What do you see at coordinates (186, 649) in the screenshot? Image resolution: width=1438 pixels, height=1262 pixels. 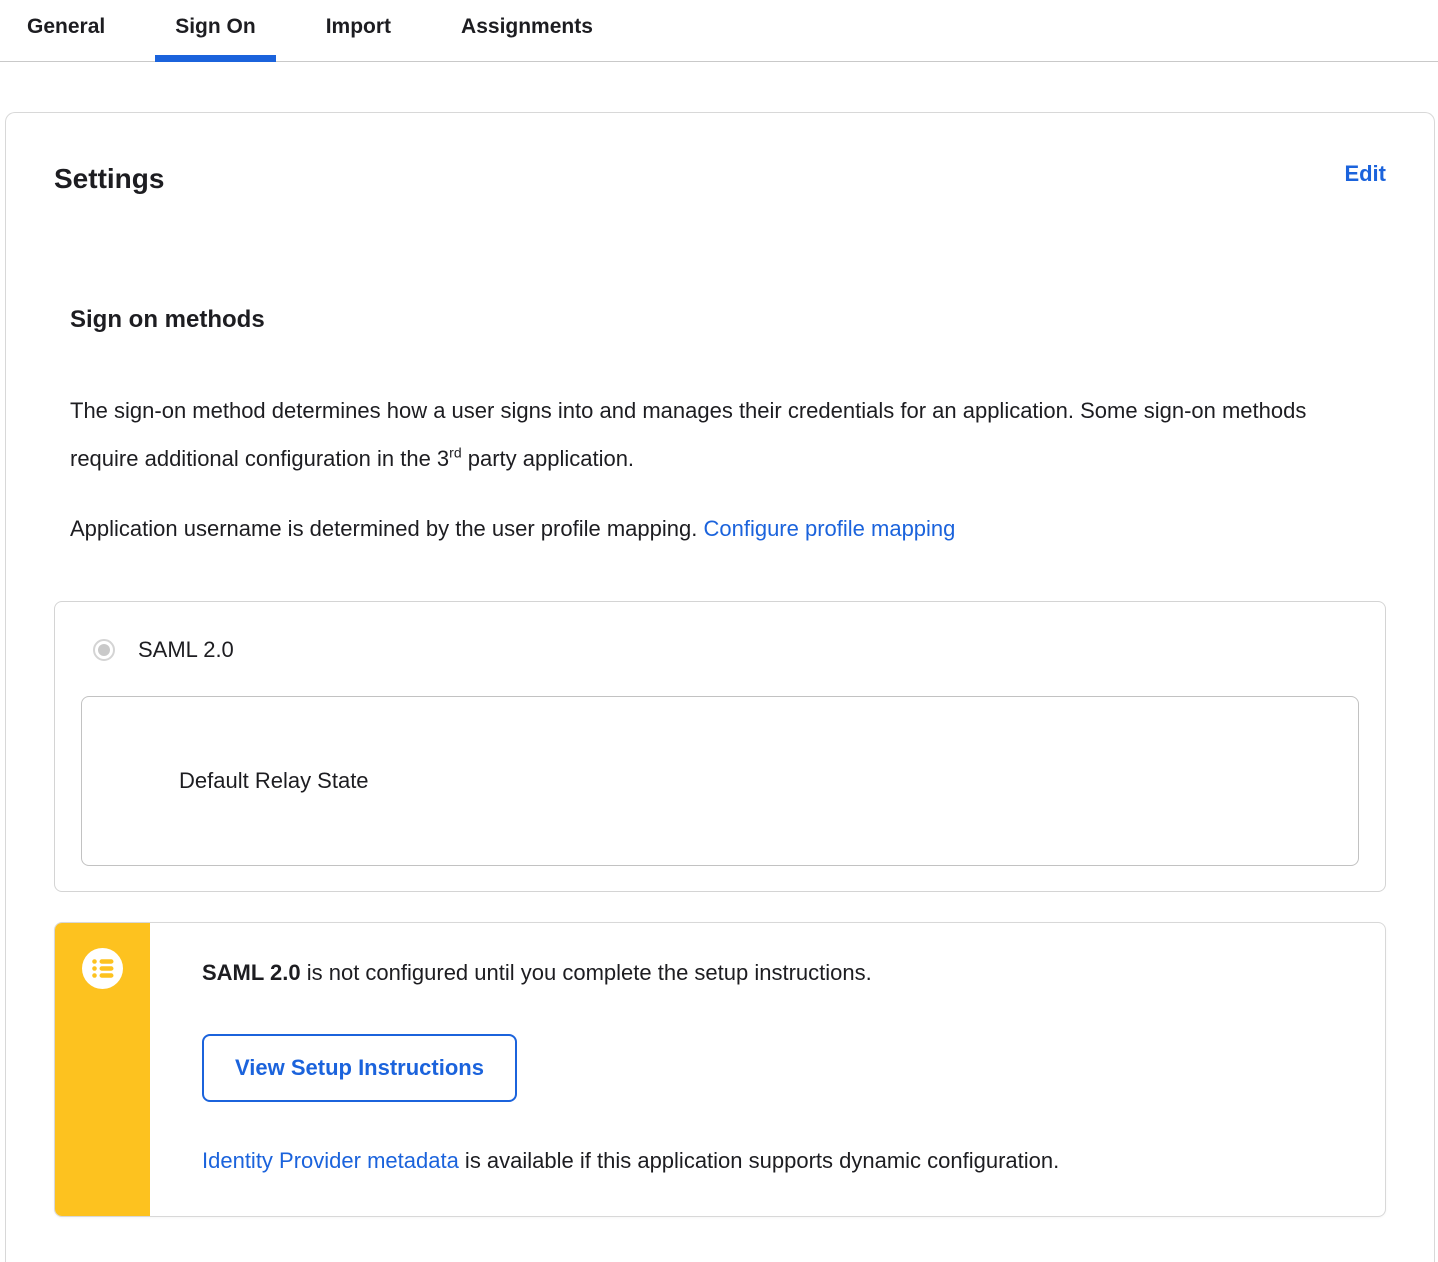 I see `saml-radio-label: SAML 2.0` at bounding box center [186, 649].